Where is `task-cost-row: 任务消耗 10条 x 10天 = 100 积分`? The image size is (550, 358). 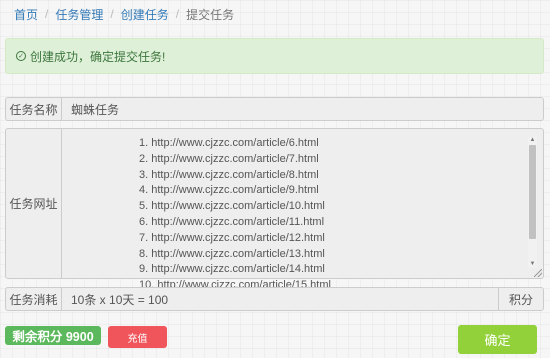 task-cost-row: 任务消耗 10条 x 10天 = 100 积分 is located at coordinates (274, 299).